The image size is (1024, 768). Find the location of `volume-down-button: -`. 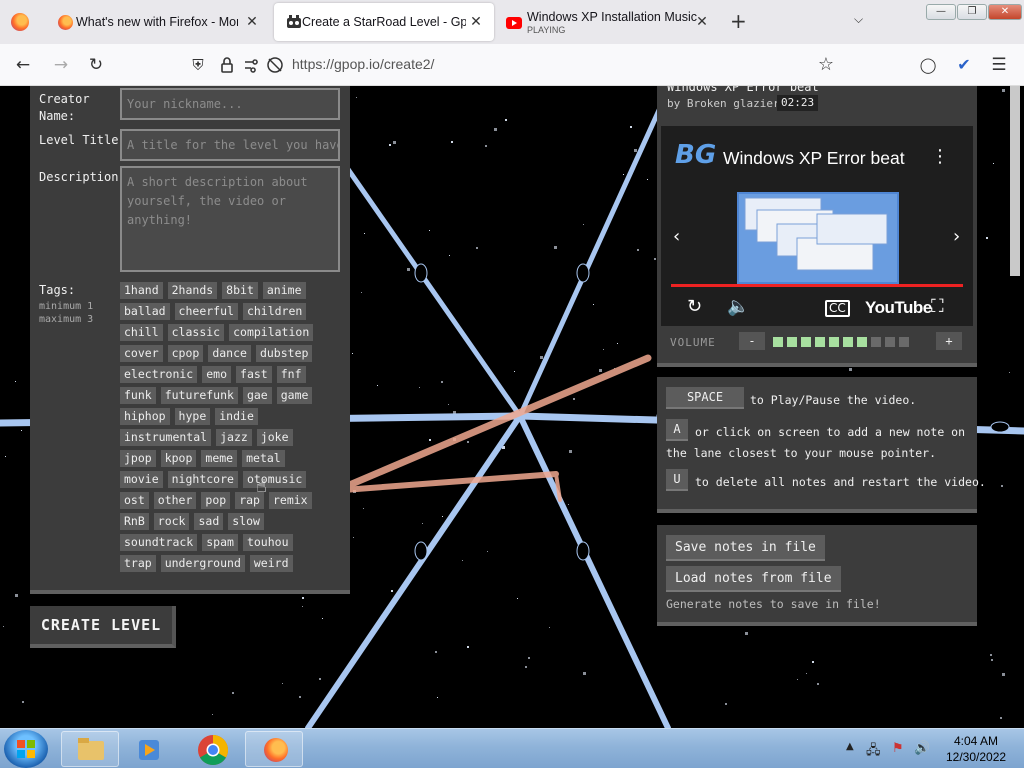

volume-down-button: - is located at coordinates (752, 341).